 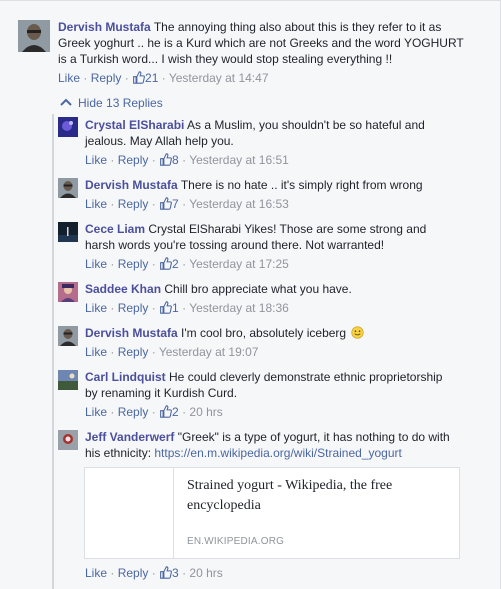 I want to click on like-count-value: 21, so click(x=152, y=78).